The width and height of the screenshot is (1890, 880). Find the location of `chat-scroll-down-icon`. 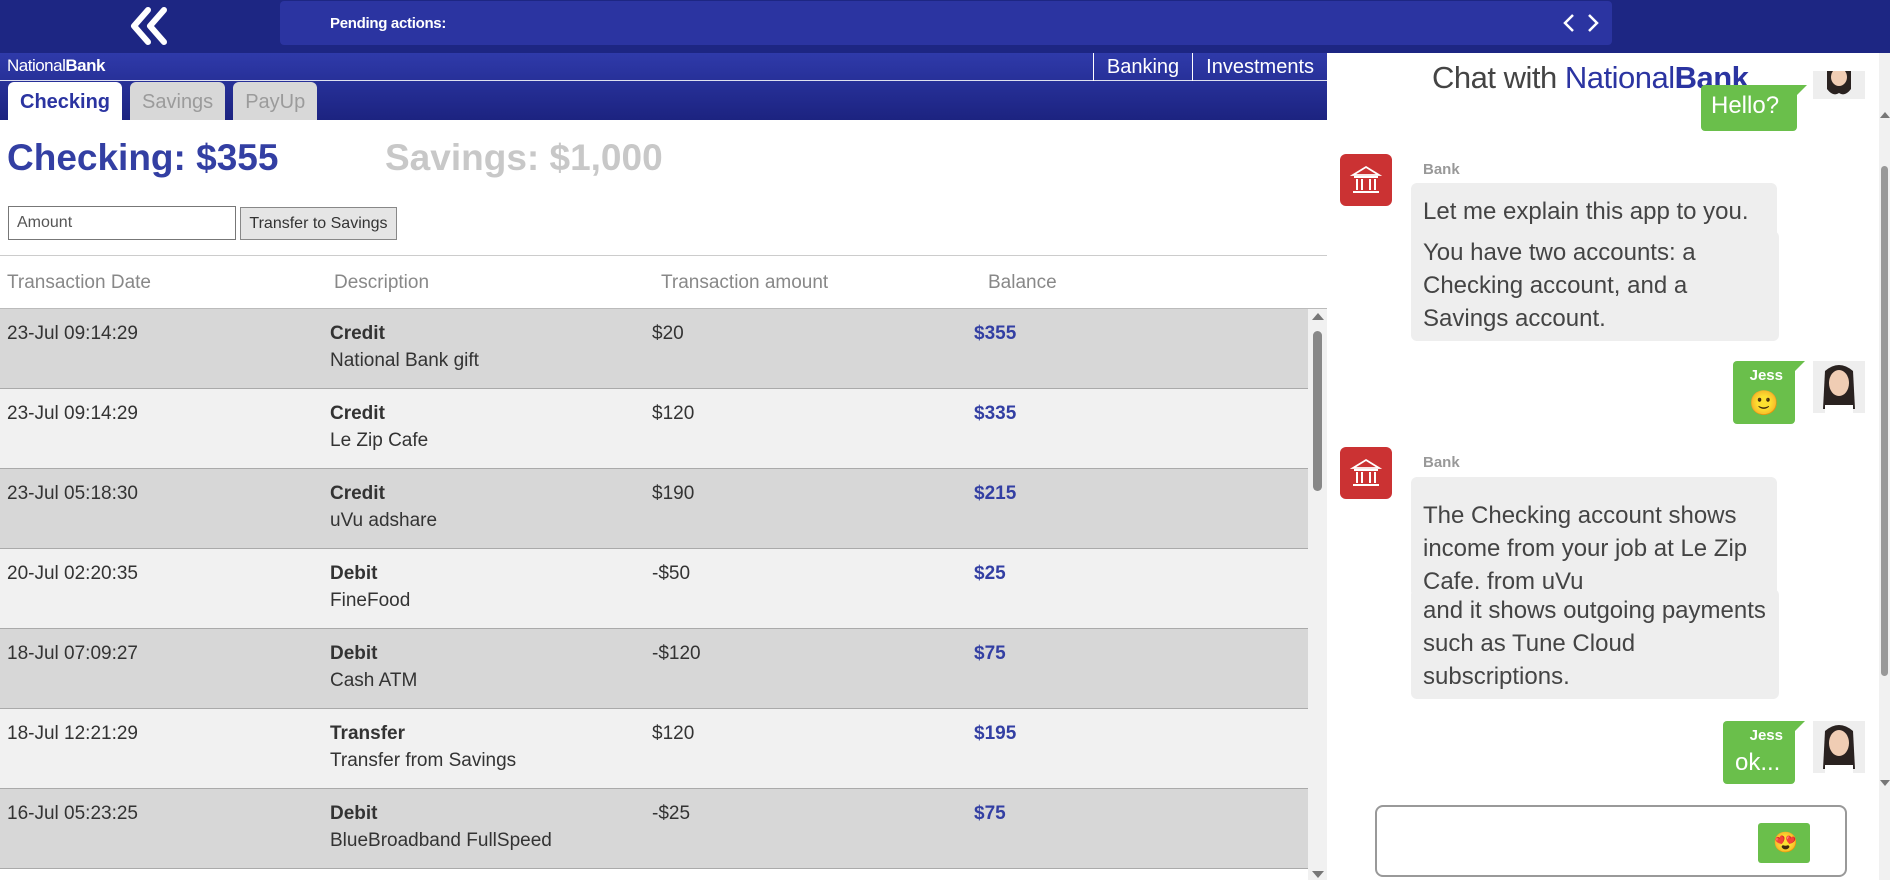

chat-scroll-down-icon is located at coordinates (1885, 783).